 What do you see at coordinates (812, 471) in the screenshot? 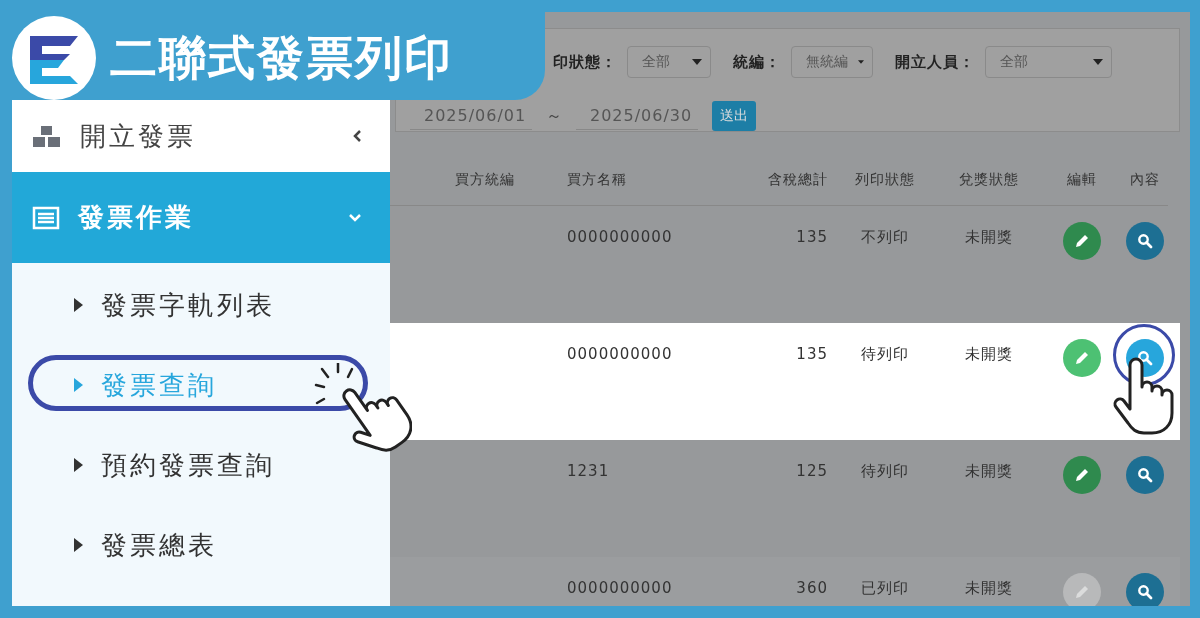
I see `table-cell: 125` at bounding box center [812, 471].